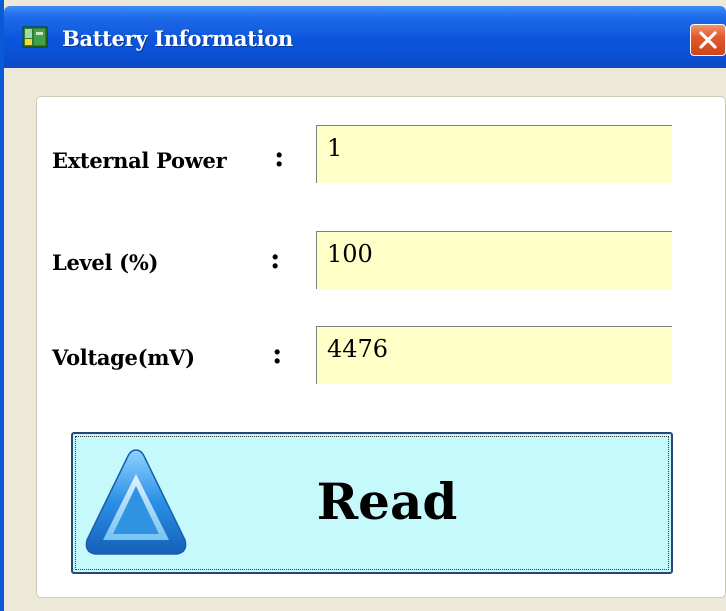  Describe the element at coordinates (494, 154) in the screenshot. I see `external-power-field: 1` at that location.